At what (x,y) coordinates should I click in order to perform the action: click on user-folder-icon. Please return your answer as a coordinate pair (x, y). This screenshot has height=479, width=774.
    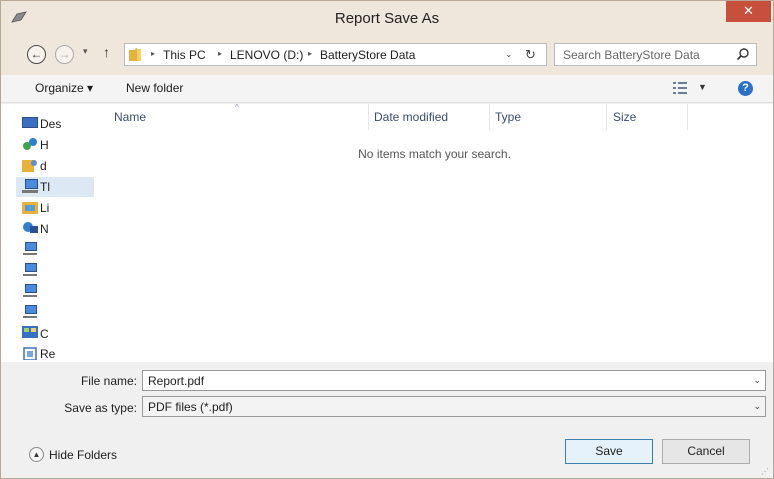
    Looking at the image, I should click on (29, 166).